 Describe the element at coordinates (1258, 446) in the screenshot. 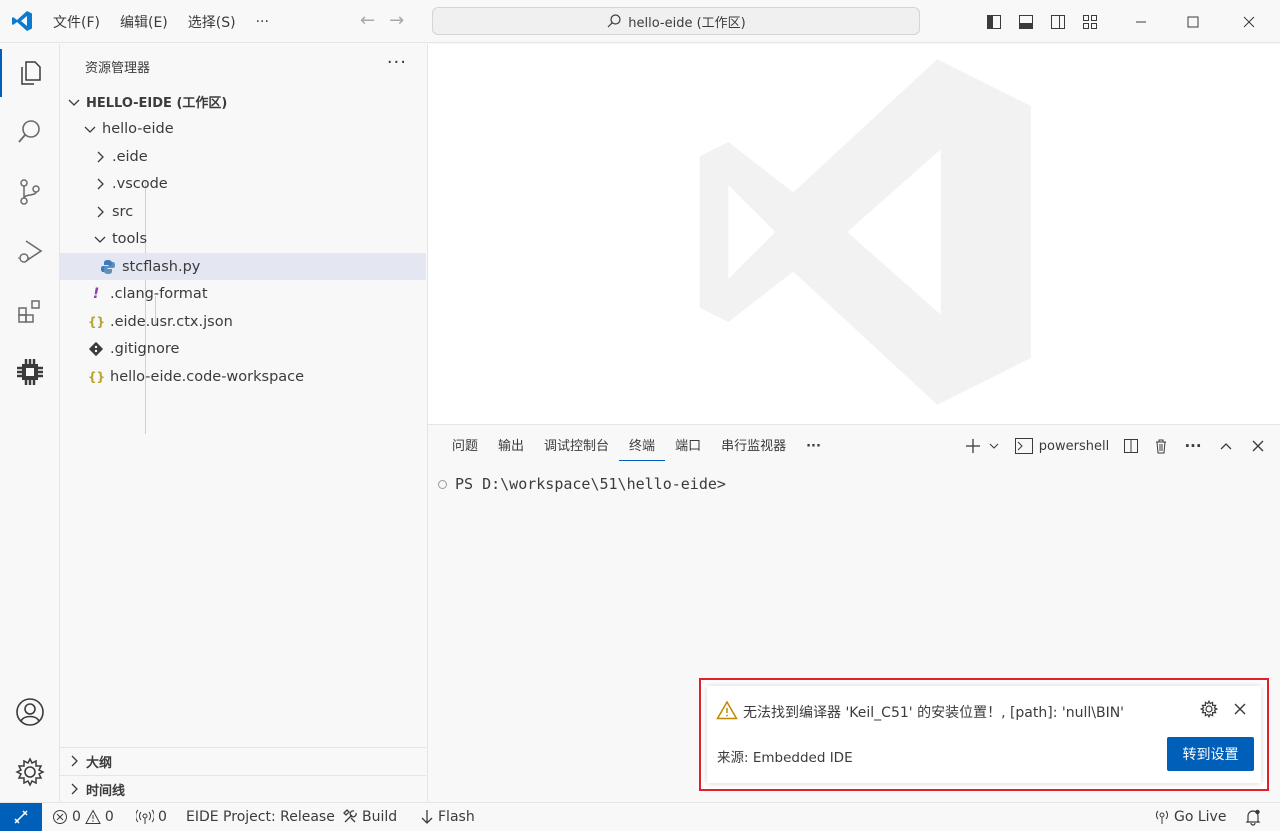

I see `close-panel-icon` at that location.